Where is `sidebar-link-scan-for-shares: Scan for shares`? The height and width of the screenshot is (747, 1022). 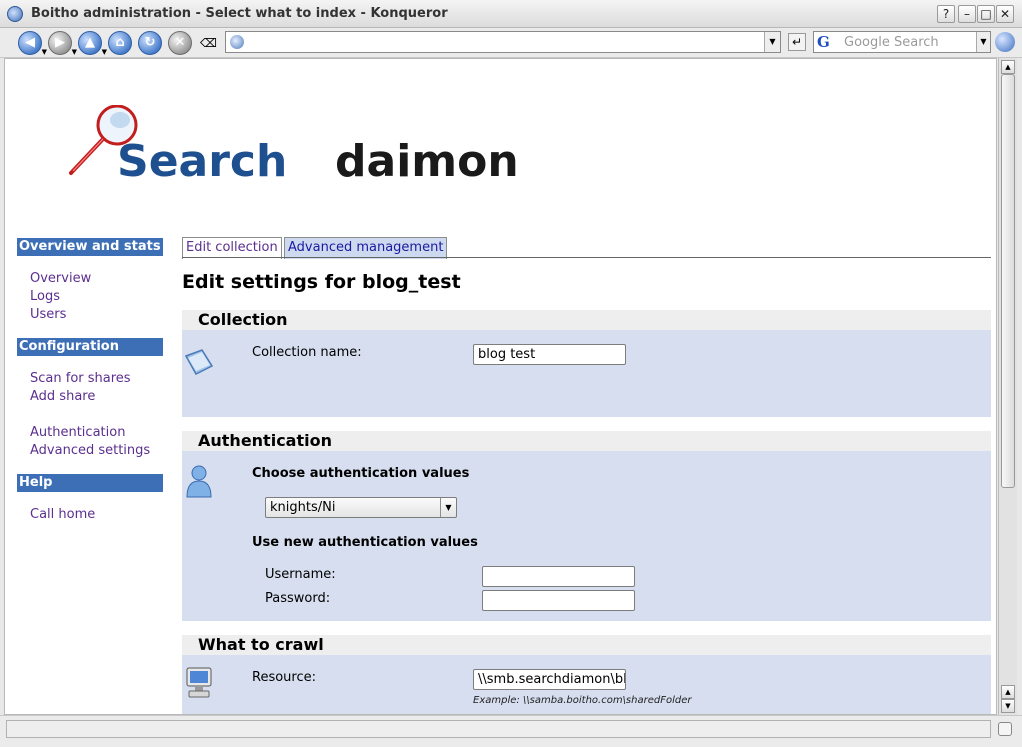 sidebar-link-scan-for-shares: Scan for shares is located at coordinates (80, 379).